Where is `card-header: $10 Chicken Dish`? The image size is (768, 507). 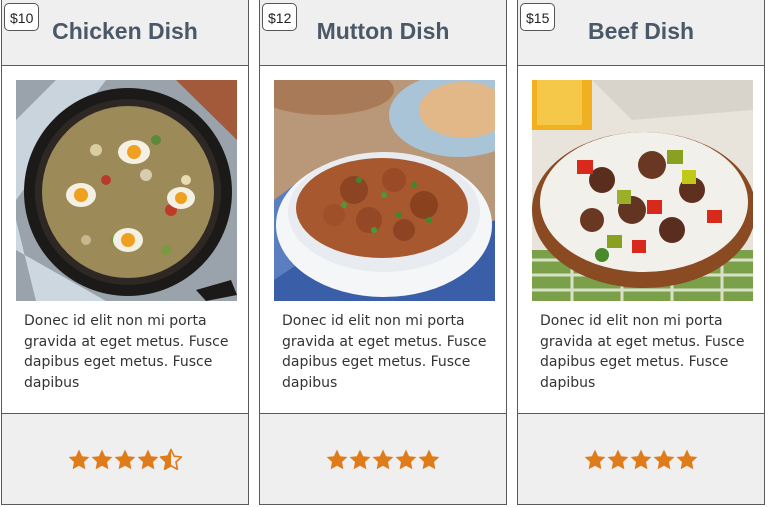
card-header: $10 Chicken Dish is located at coordinates (125, 33).